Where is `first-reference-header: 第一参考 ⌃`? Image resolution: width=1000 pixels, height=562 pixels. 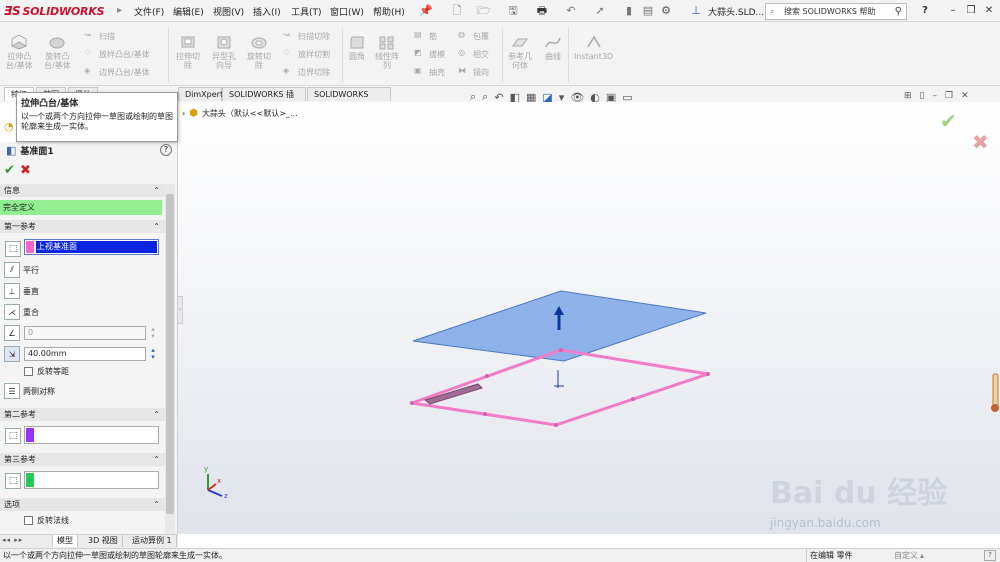 first-reference-header: 第一参考 ⌃ is located at coordinates (84, 226).